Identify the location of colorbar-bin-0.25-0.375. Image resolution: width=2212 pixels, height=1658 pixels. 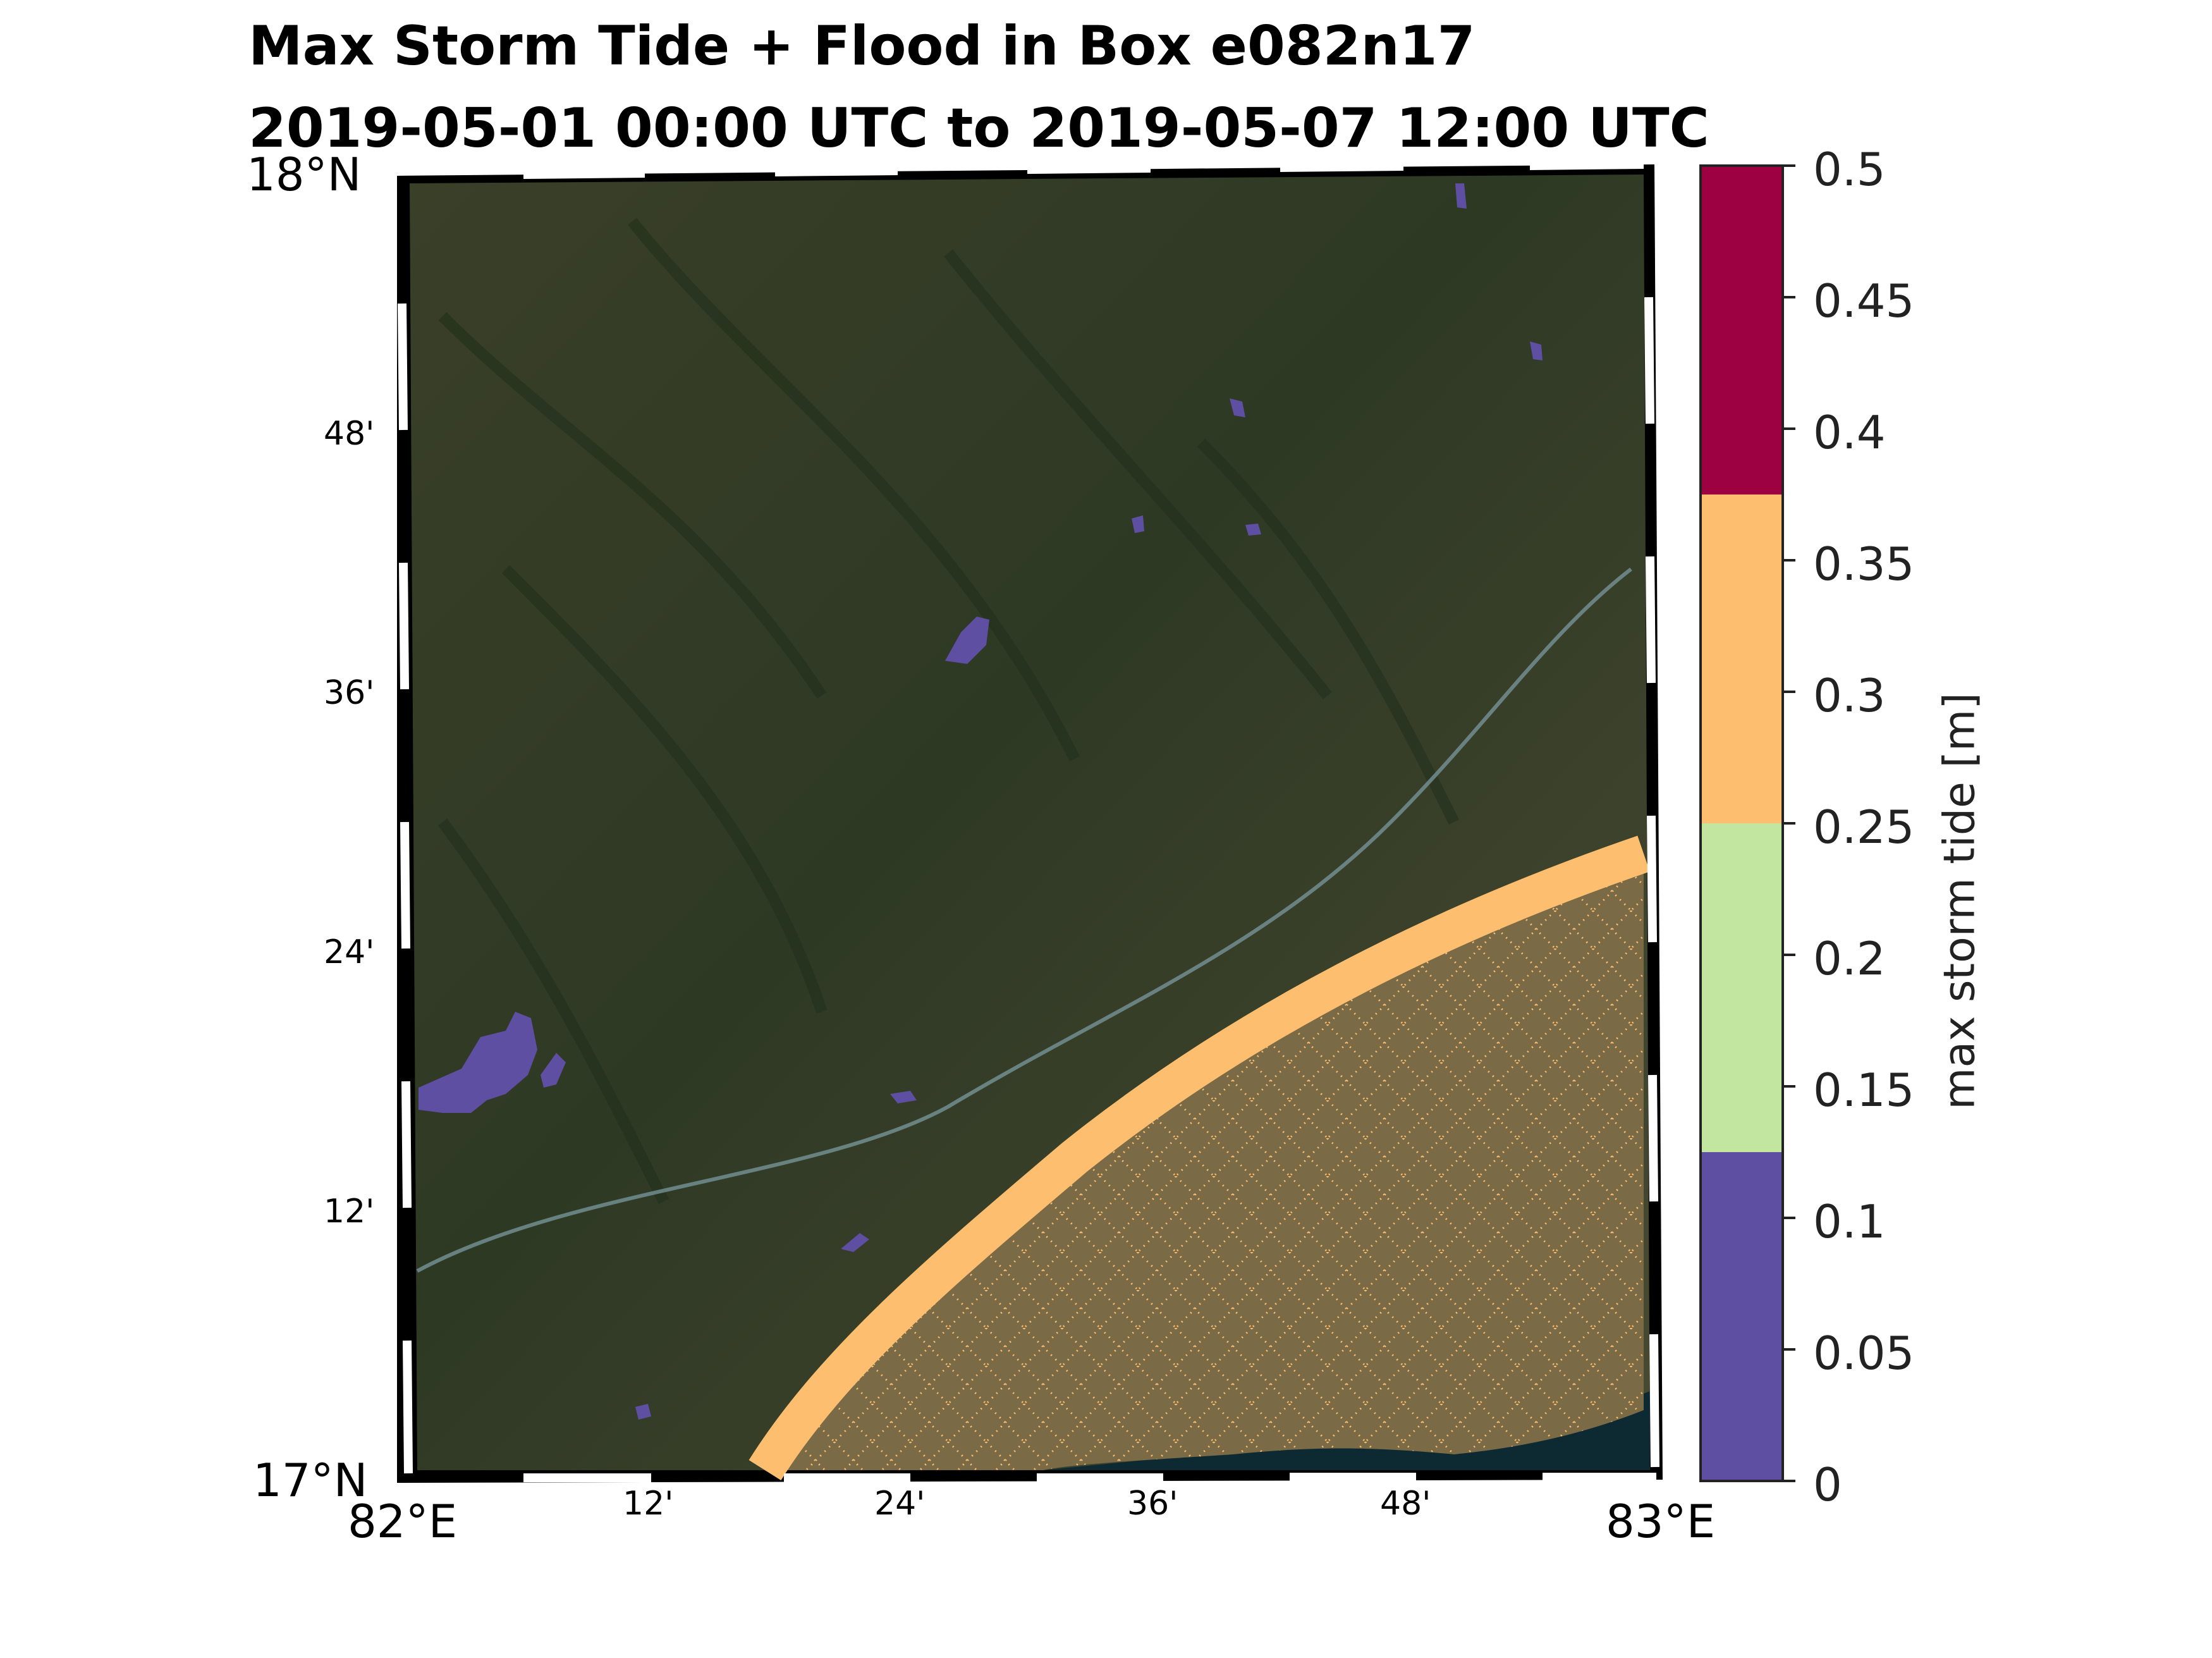
(1742, 658).